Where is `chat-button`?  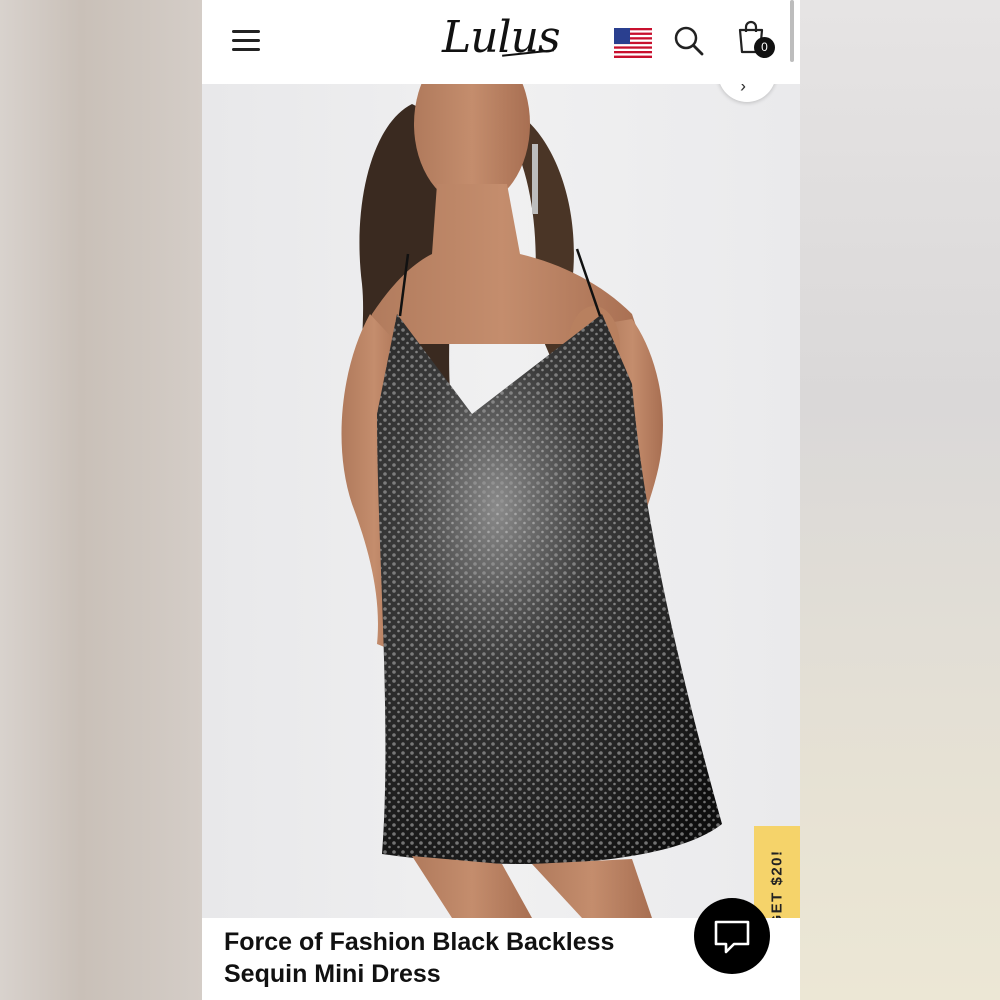
chat-button is located at coordinates (732, 936).